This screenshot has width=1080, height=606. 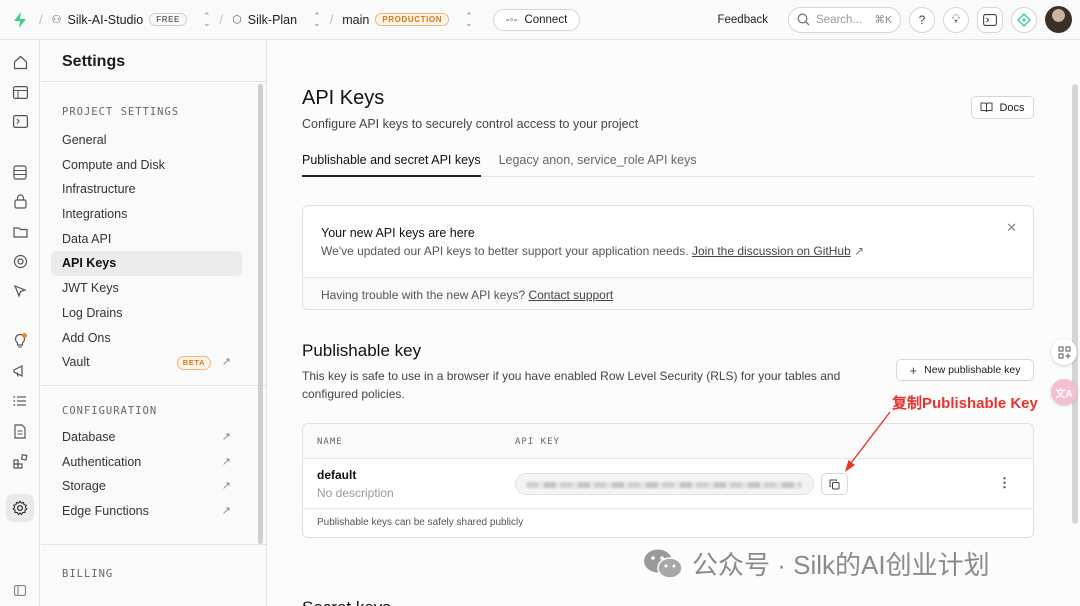 What do you see at coordinates (913, 370) in the screenshot?
I see `plus-icon: +` at bounding box center [913, 370].